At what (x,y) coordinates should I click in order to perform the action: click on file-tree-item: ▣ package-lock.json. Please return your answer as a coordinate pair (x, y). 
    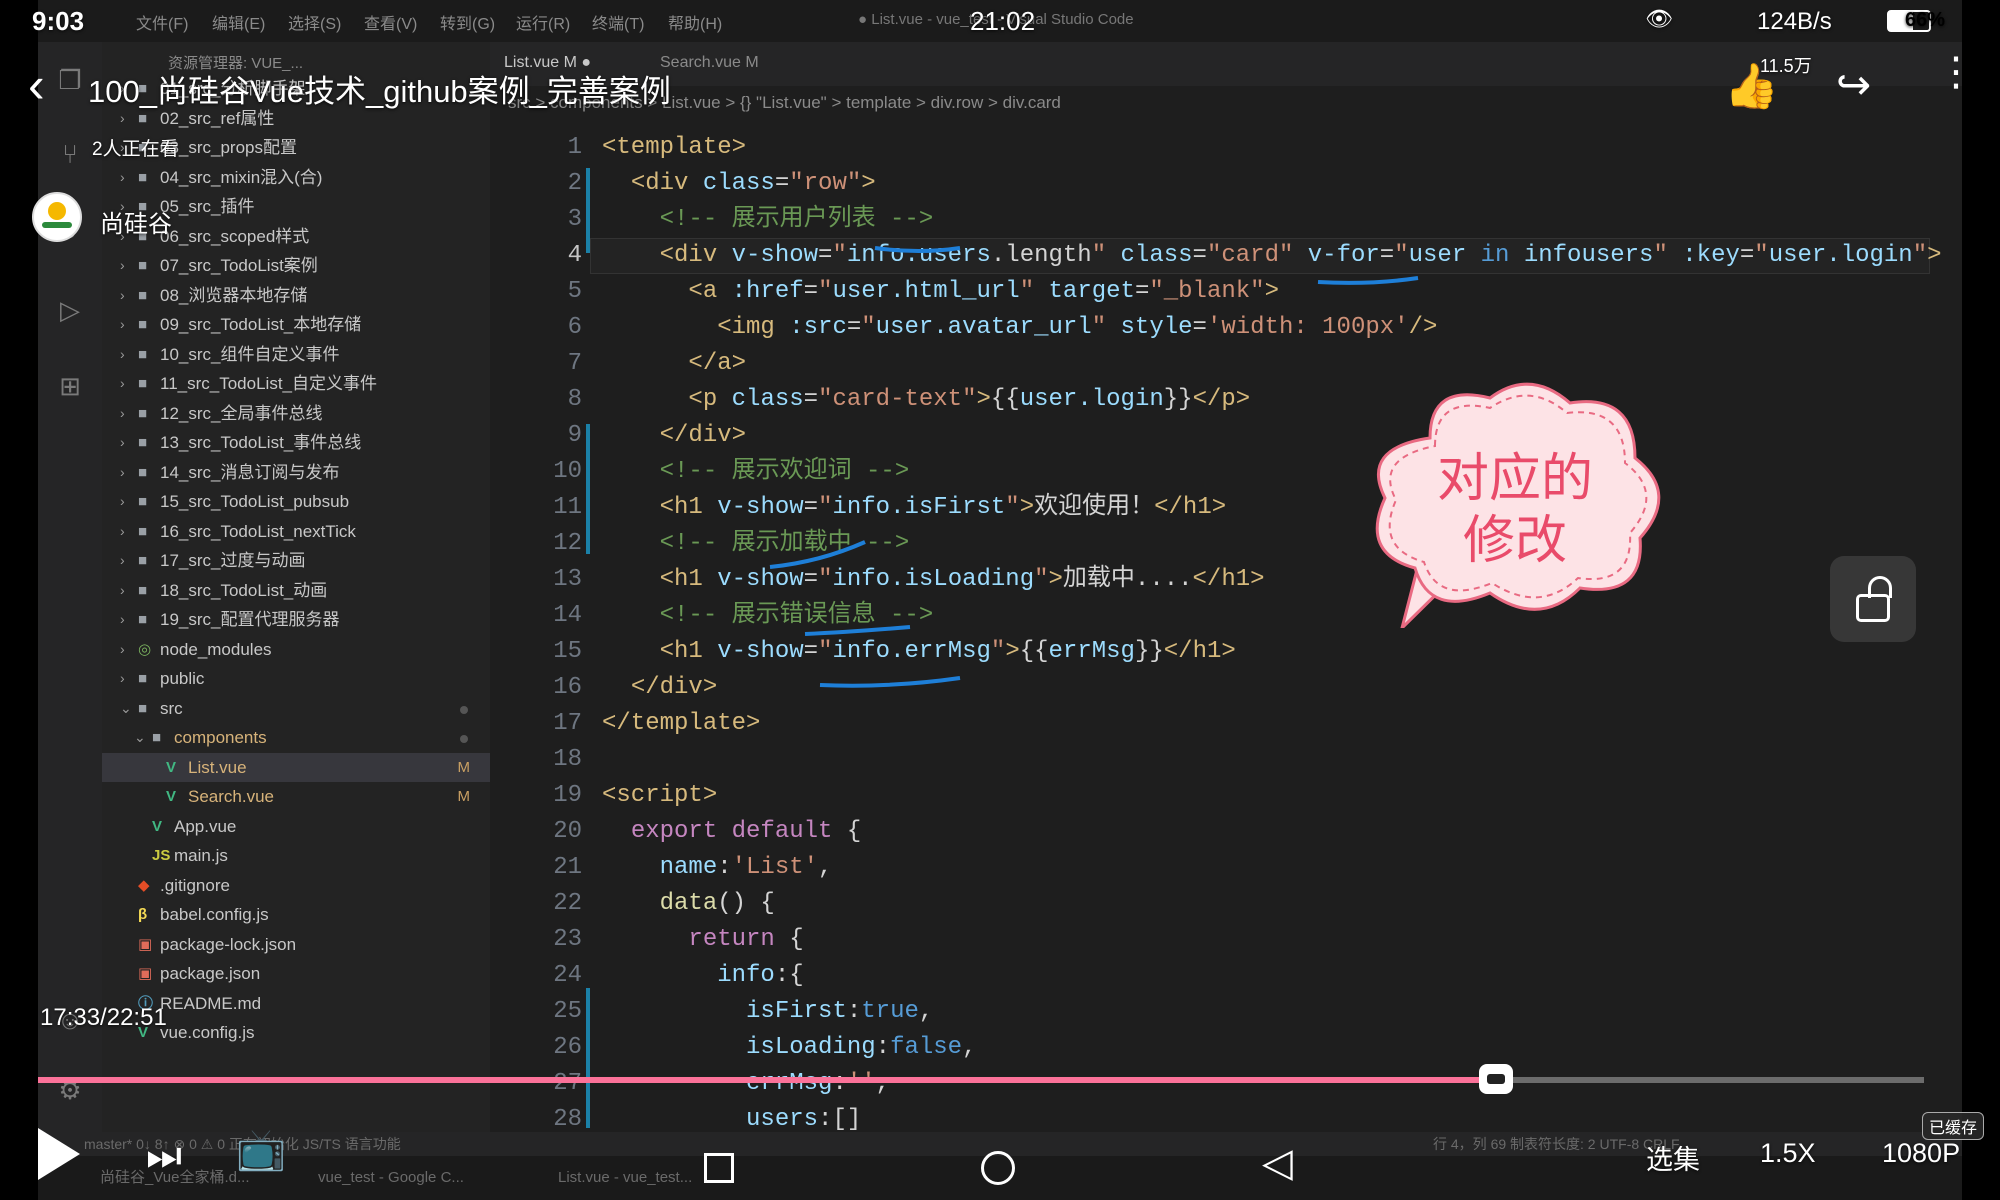
    Looking at the image, I should click on (296, 944).